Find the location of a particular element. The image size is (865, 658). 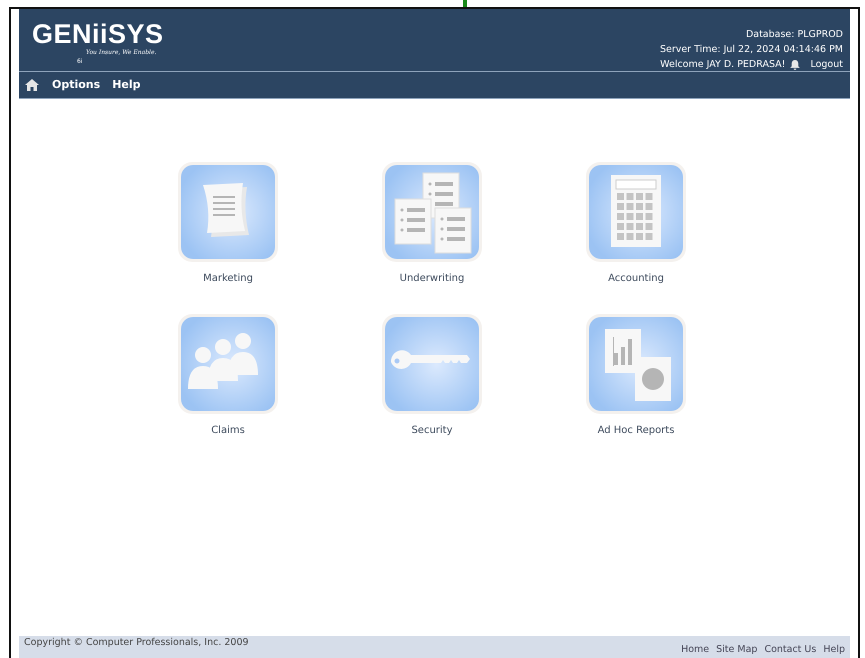

footer-link: Home is located at coordinates (695, 651).